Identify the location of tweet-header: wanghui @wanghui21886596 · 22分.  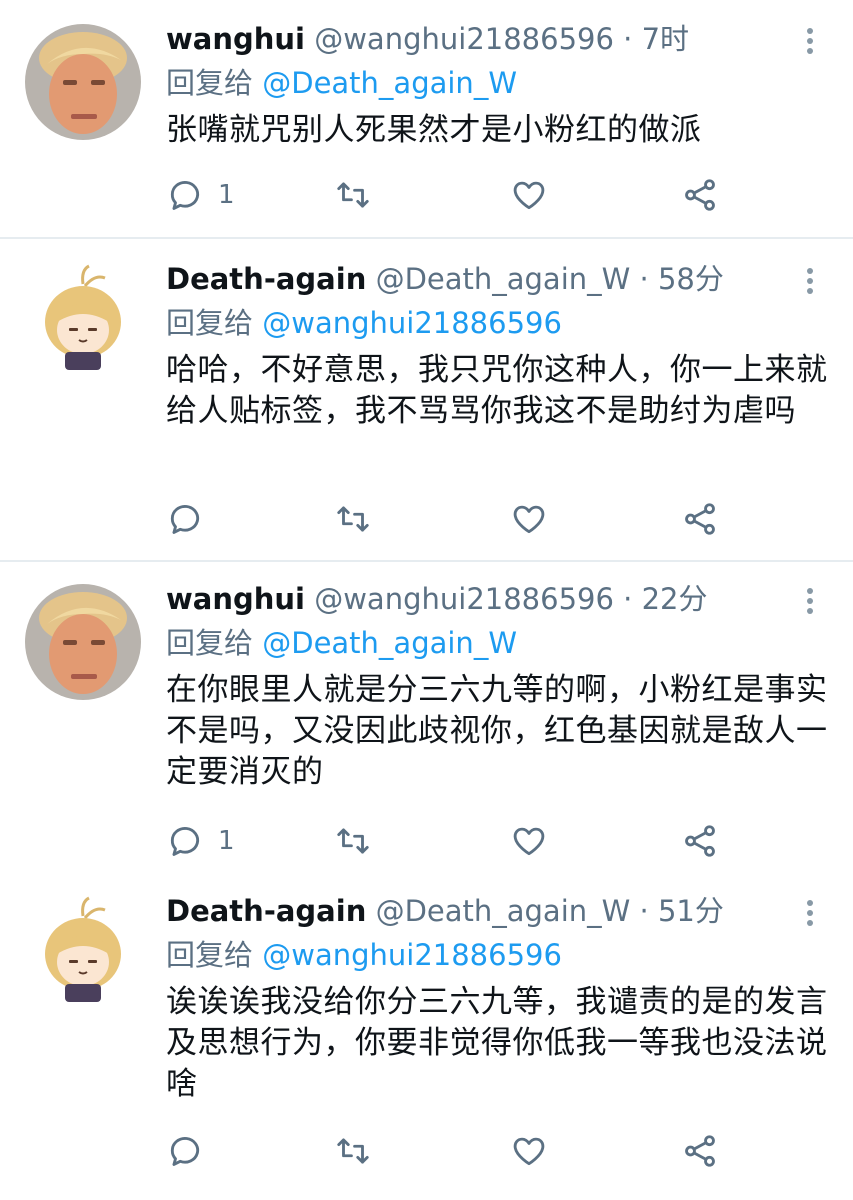
(436, 599).